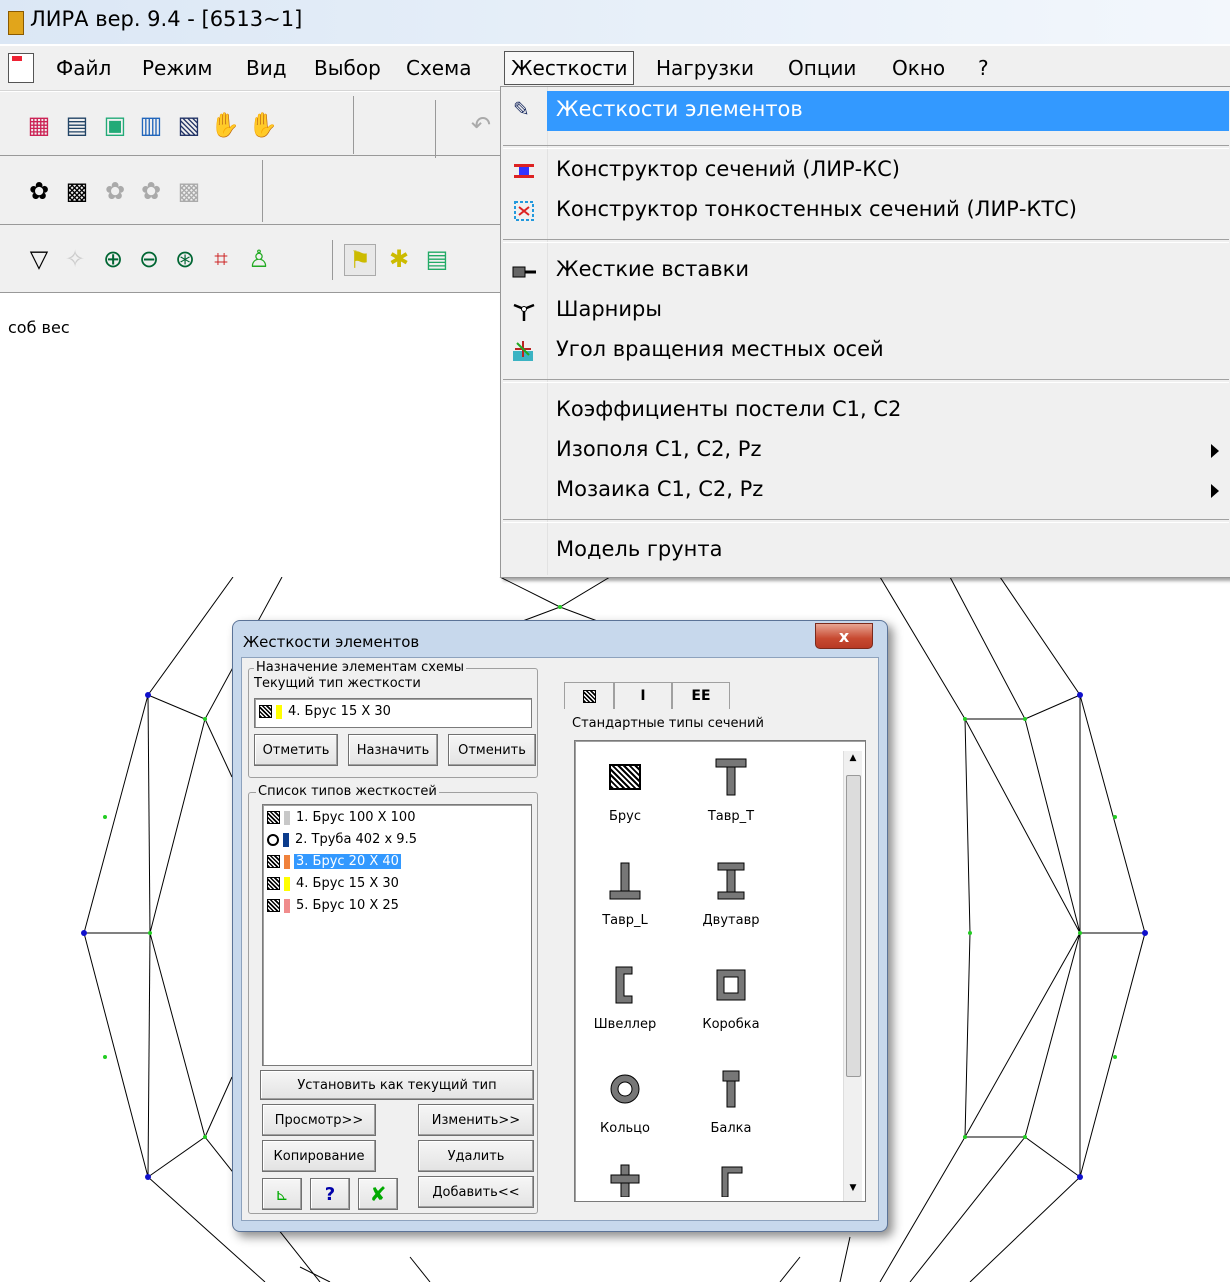 This screenshot has height=1282, width=1230. I want to click on menu-help: ?, so click(983, 68).